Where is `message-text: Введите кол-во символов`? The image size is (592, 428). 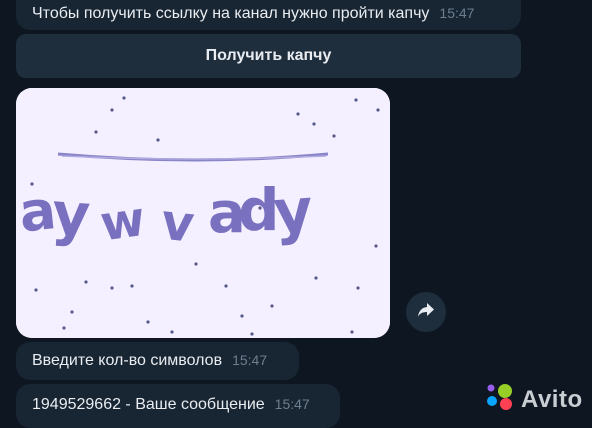 message-text: Введите кол-во символов is located at coordinates (127, 360).